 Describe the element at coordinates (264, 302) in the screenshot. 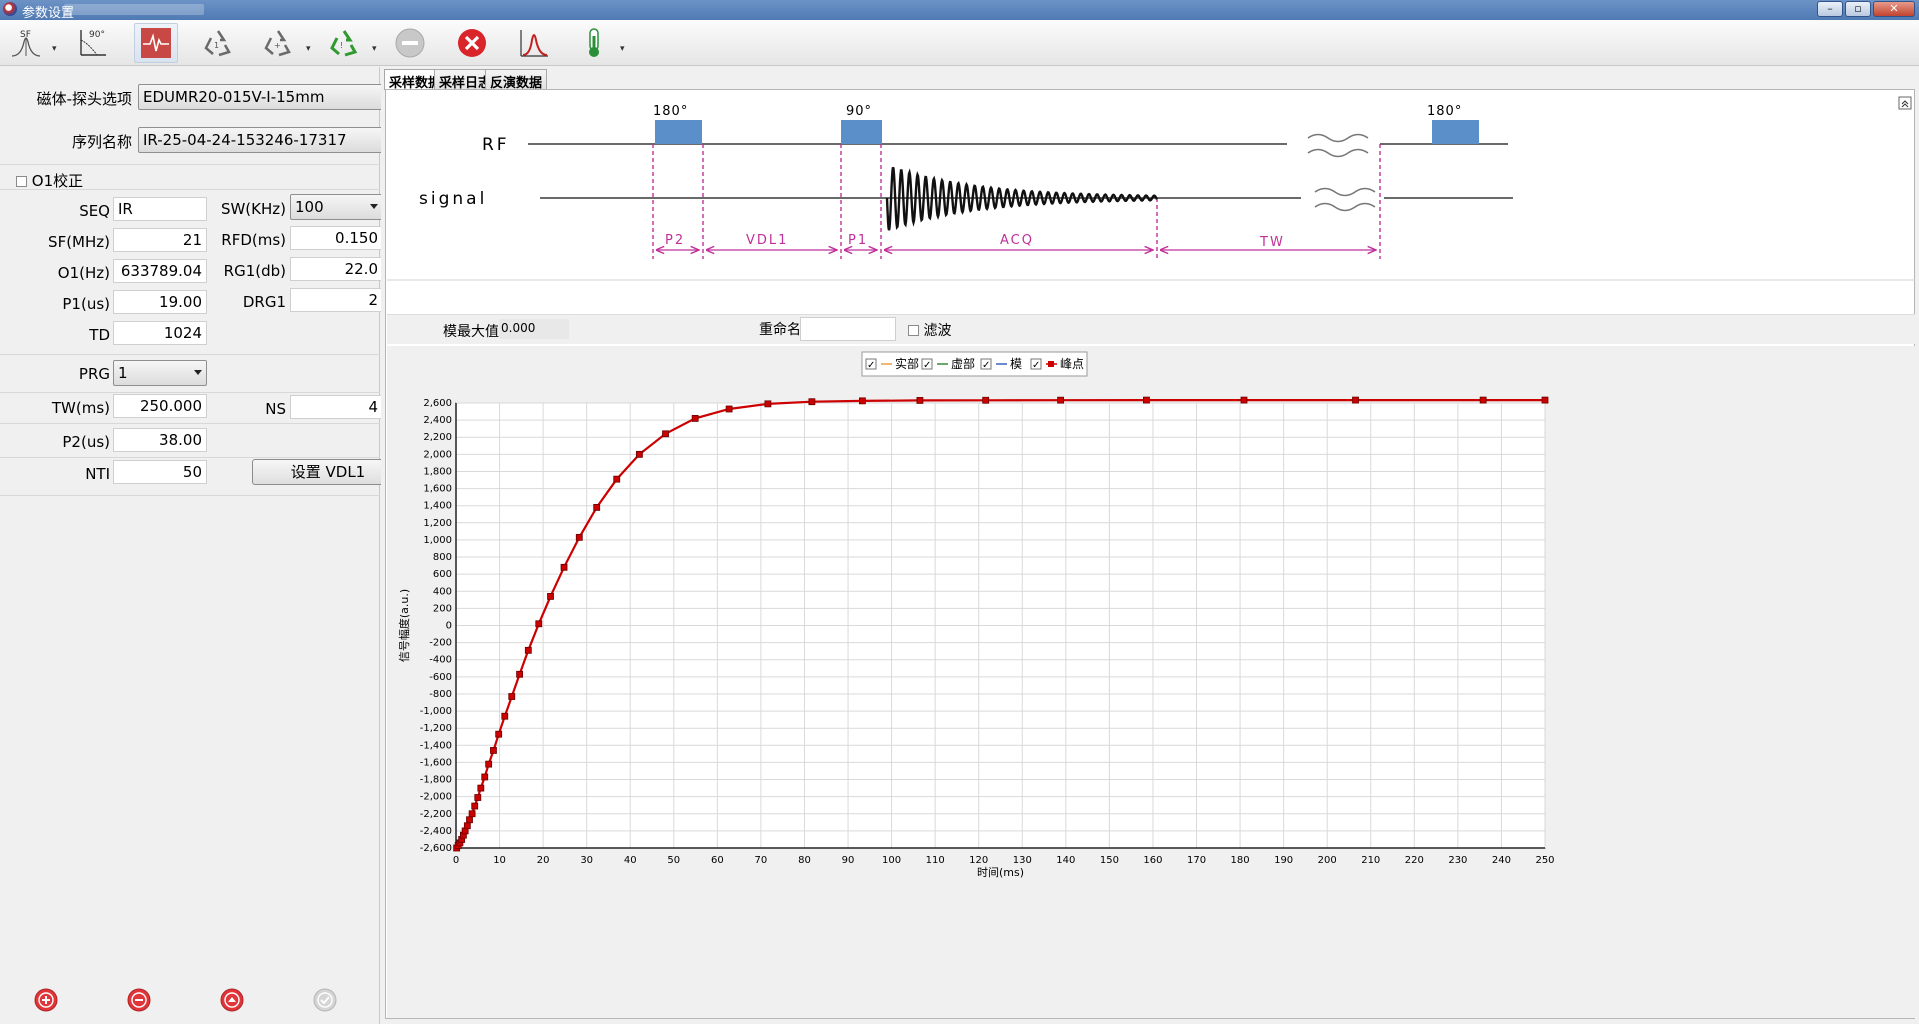

I see `drg1-label: DRG1` at that location.